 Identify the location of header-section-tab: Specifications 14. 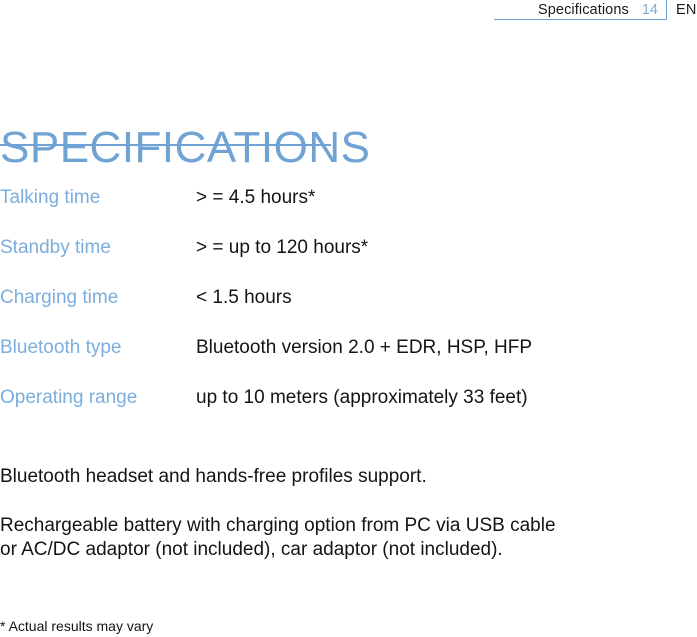
(580, 10).